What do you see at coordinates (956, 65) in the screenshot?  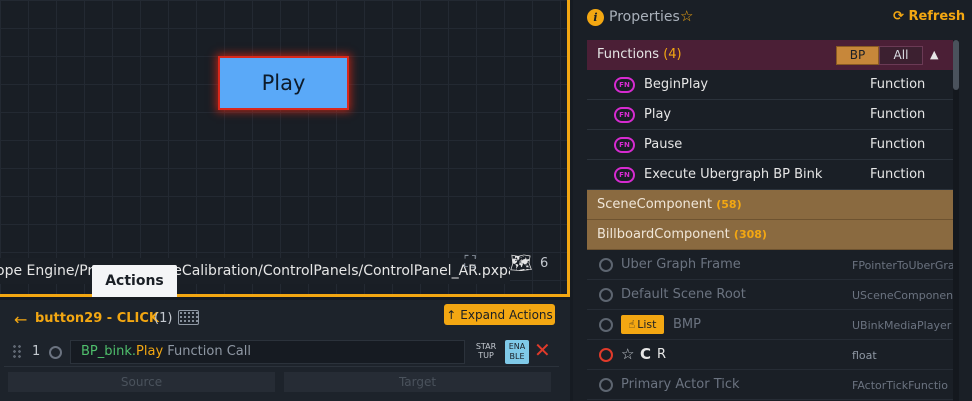 I see `scrollbar-thumb` at bounding box center [956, 65].